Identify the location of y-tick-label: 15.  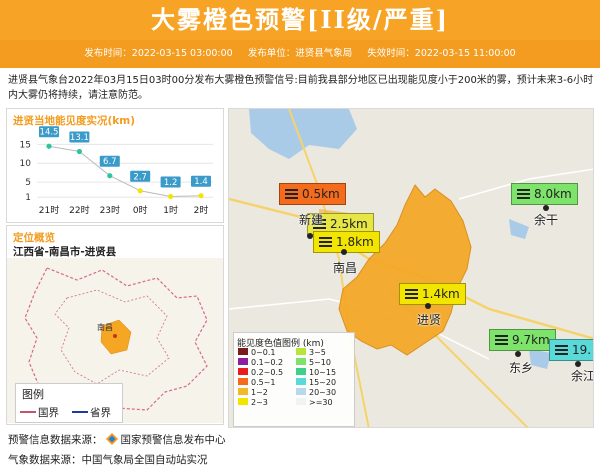
(25, 145).